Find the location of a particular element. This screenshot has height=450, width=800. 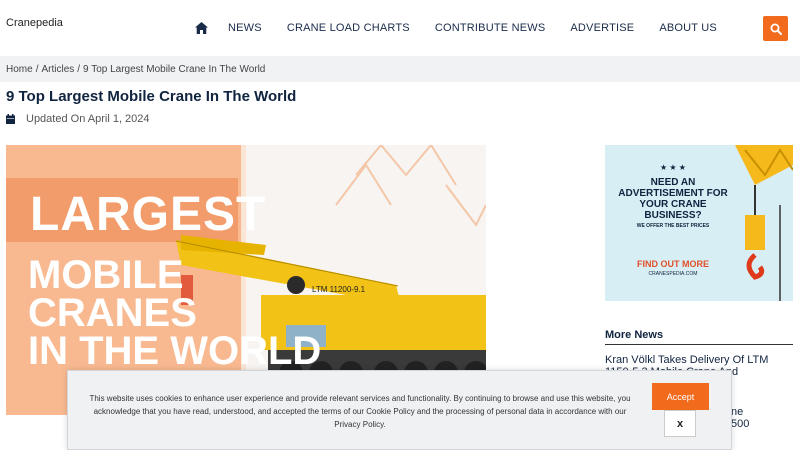

nav-item-about-us: ABOUT US is located at coordinates (688, 28).